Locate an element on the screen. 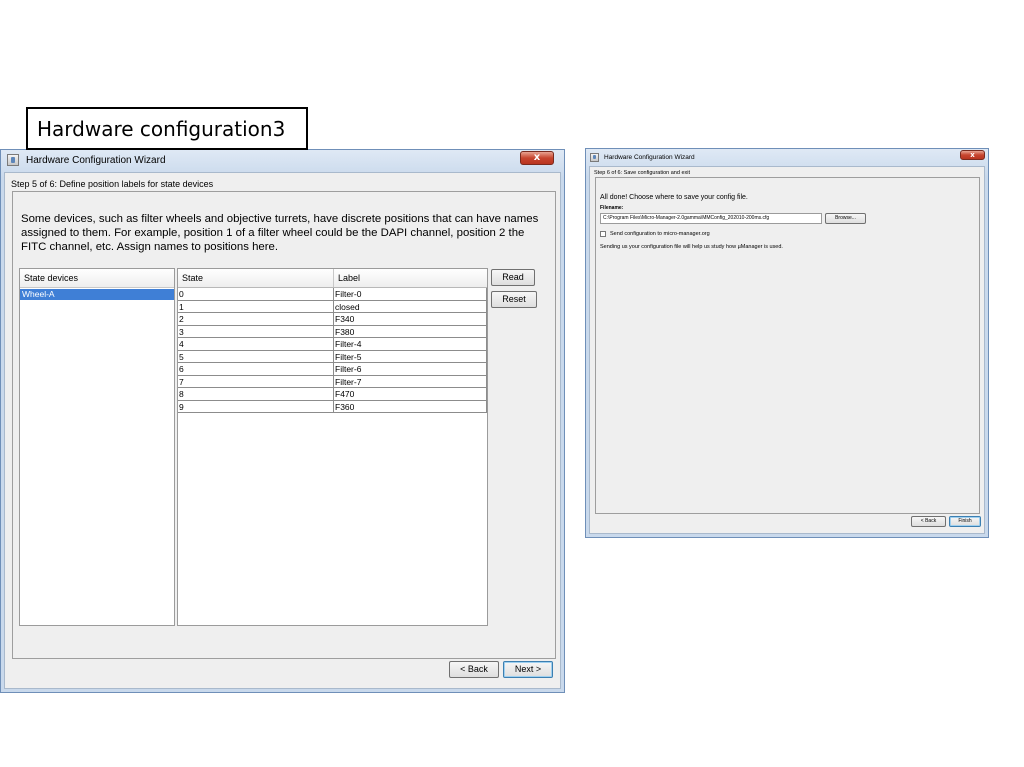 This screenshot has height=767, width=1024. table-row: 9 F360 is located at coordinates (332, 406).